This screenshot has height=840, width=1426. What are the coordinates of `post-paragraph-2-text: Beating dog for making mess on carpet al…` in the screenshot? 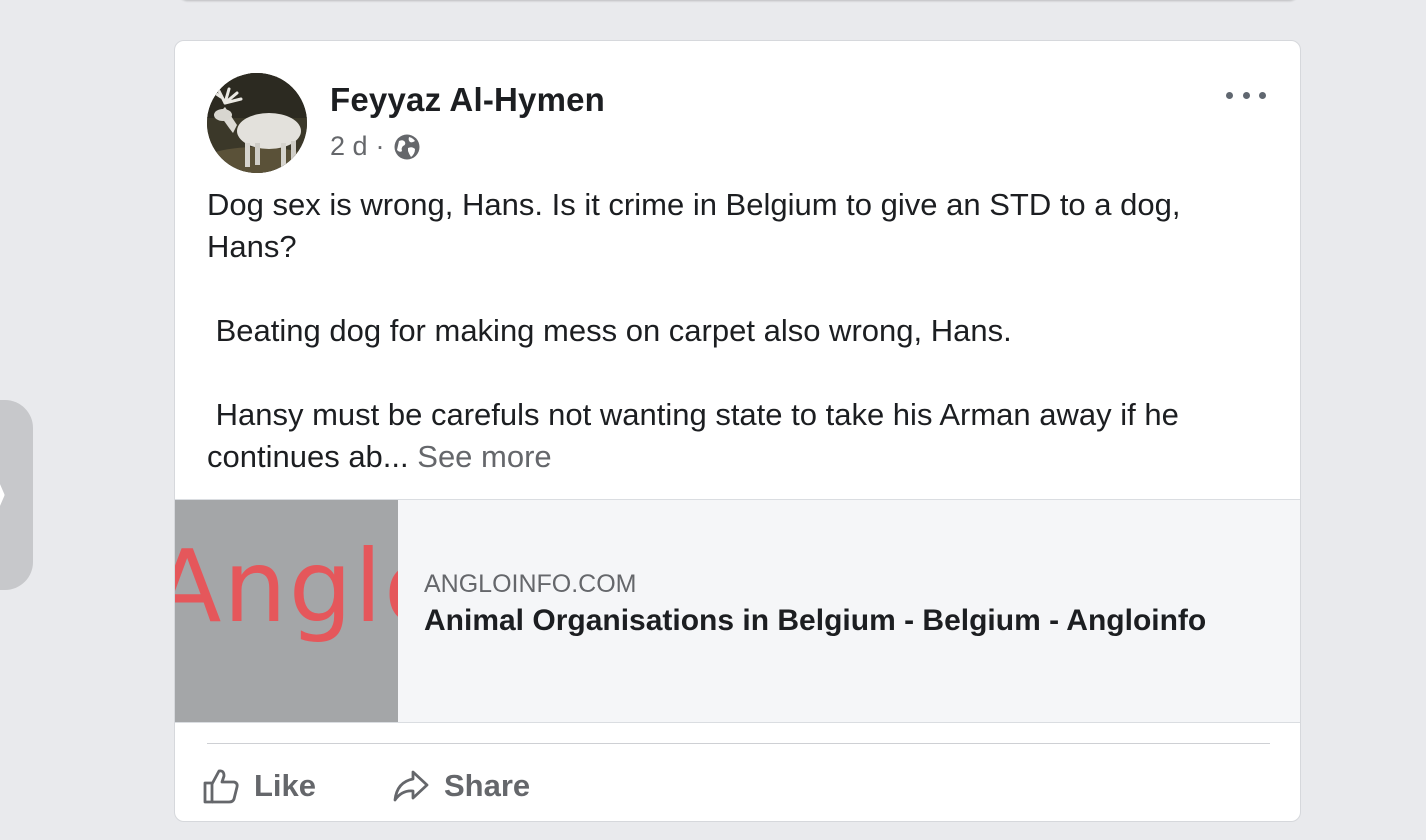 It's located at (609, 330).